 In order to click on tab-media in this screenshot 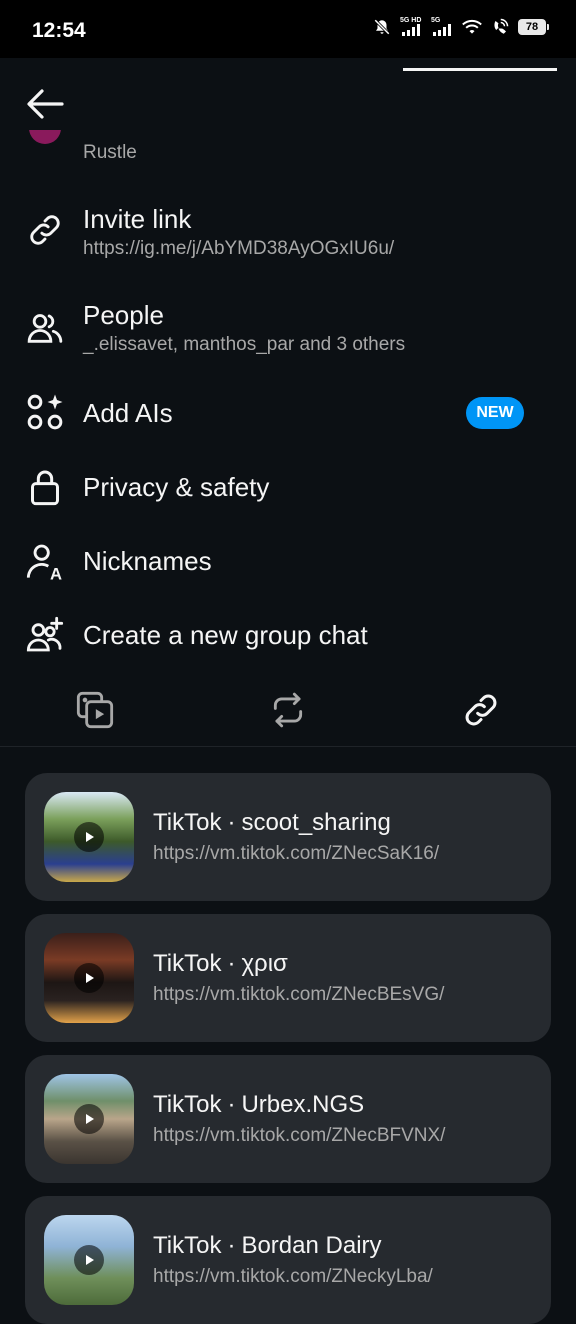, I will do `click(95, 710)`.